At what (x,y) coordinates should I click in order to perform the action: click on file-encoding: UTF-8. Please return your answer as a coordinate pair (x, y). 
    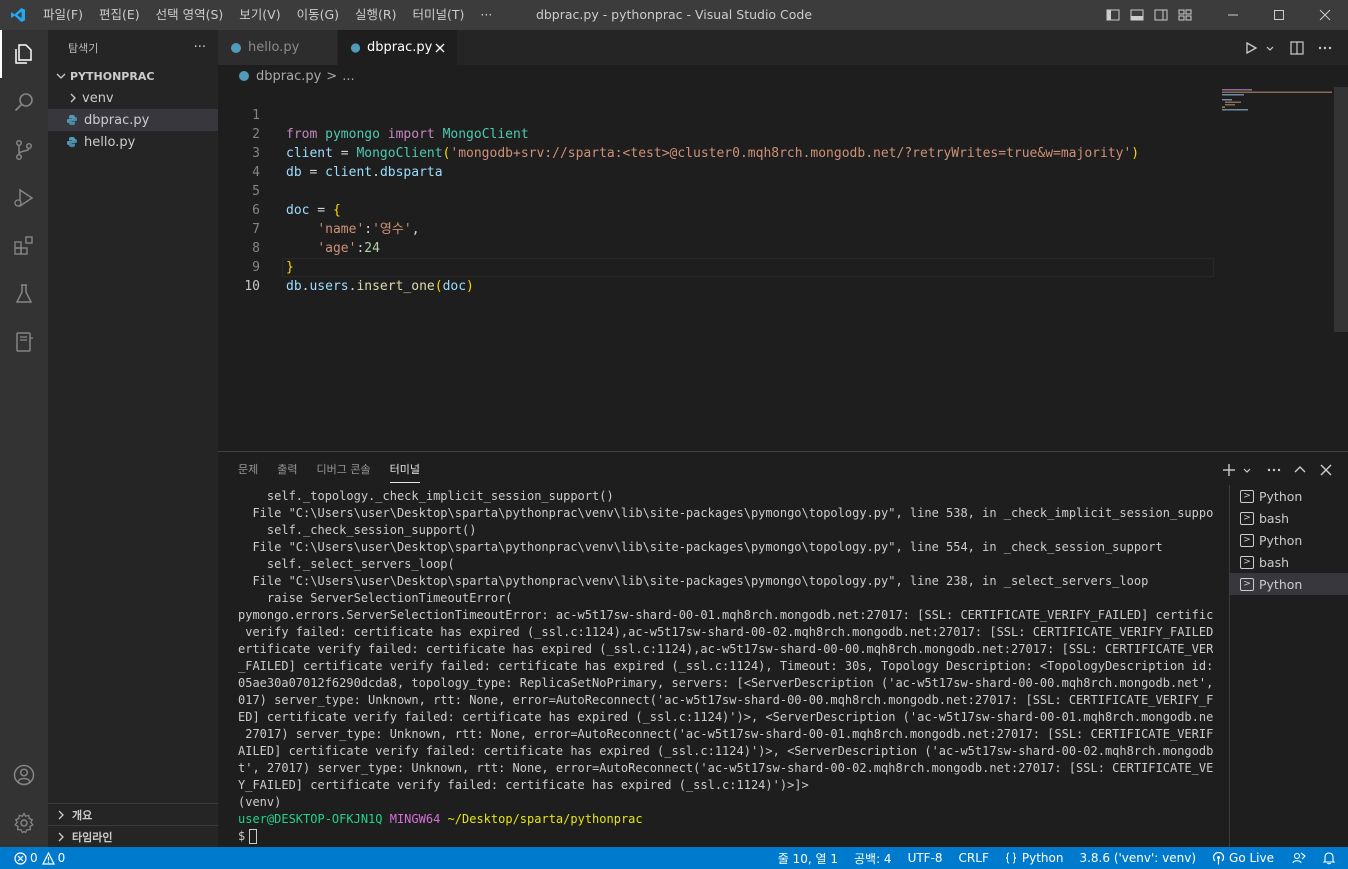
    Looking at the image, I should click on (925, 858).